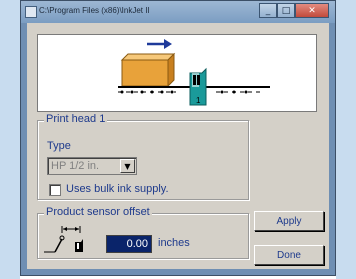  Describe the element at coordinates (129, 244) in the screenshot. I see `sensor-offset-input: 0.00` at that location.